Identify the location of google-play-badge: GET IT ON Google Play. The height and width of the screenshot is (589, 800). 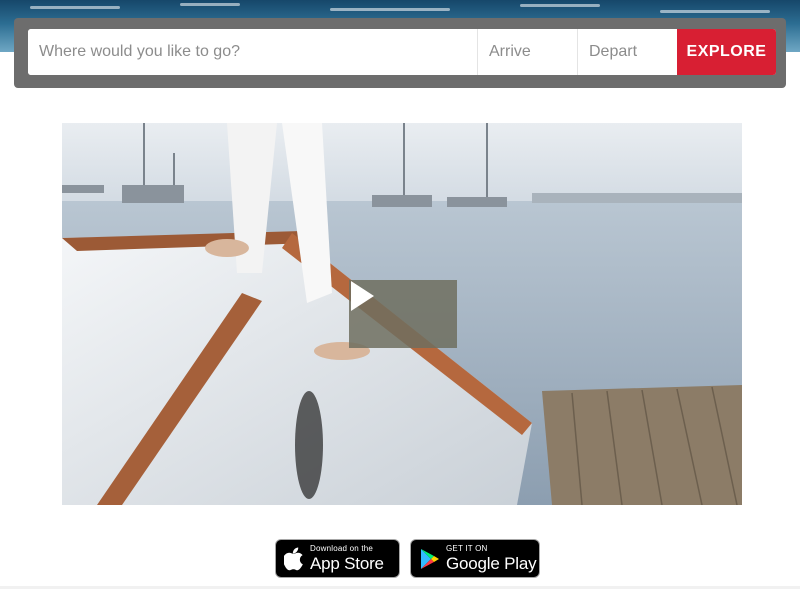
(475, 558).